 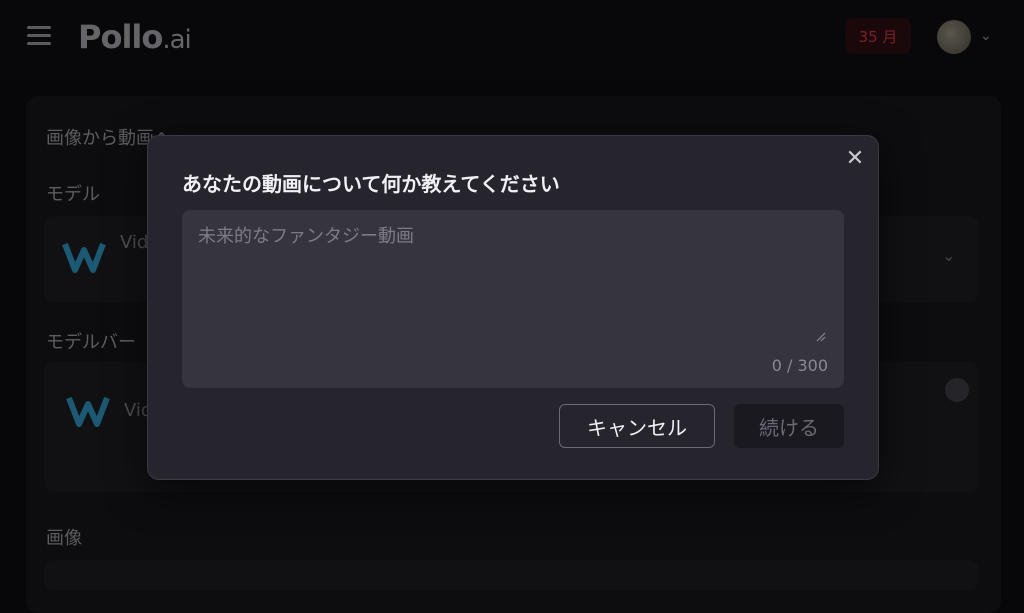 What do you see at coordinates (513, 280) in the screenshot?
I see `prompt-input` at bounding box center [513, 280].